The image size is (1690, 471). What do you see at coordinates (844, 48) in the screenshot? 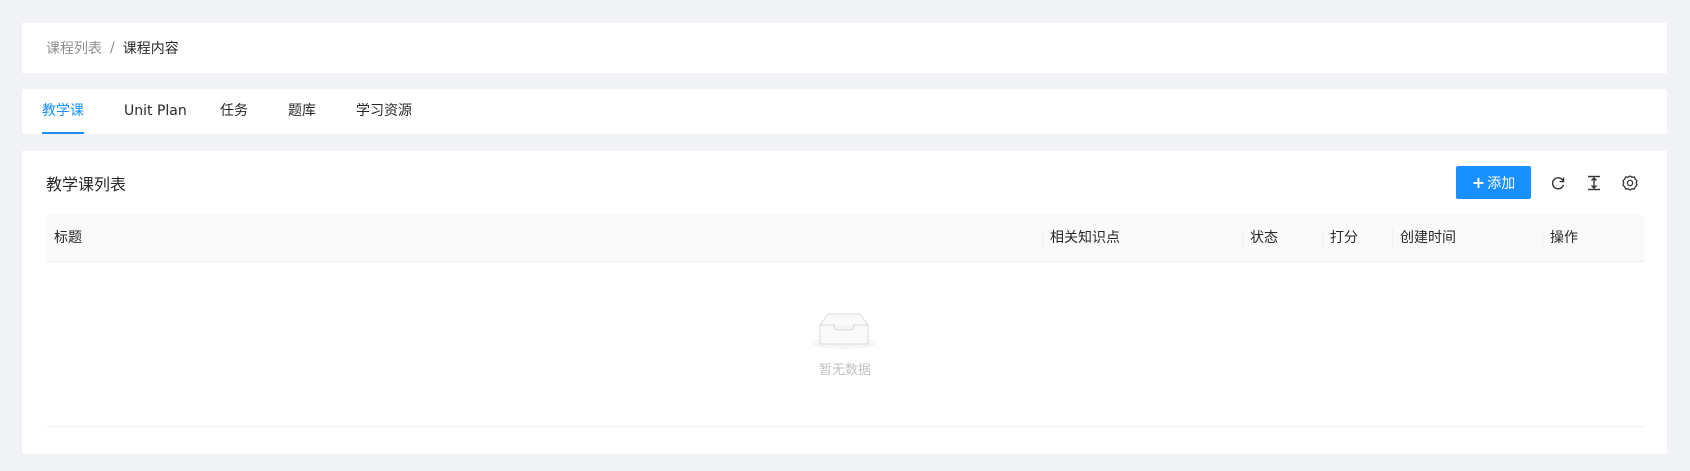
I see `breadcrumb: 课程列表 / 课程内容` at bounding box center [844, 48].